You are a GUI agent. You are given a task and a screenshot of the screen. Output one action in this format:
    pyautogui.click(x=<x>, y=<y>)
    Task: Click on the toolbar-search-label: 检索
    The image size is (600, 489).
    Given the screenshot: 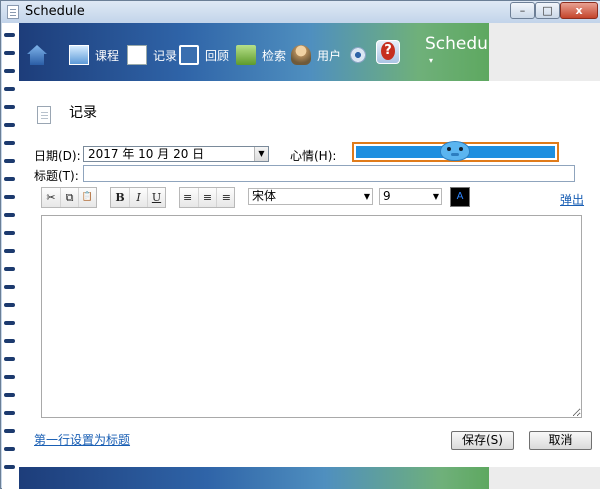 What is the action you would take?
    pyautogui.click(x=274, y=55)
    